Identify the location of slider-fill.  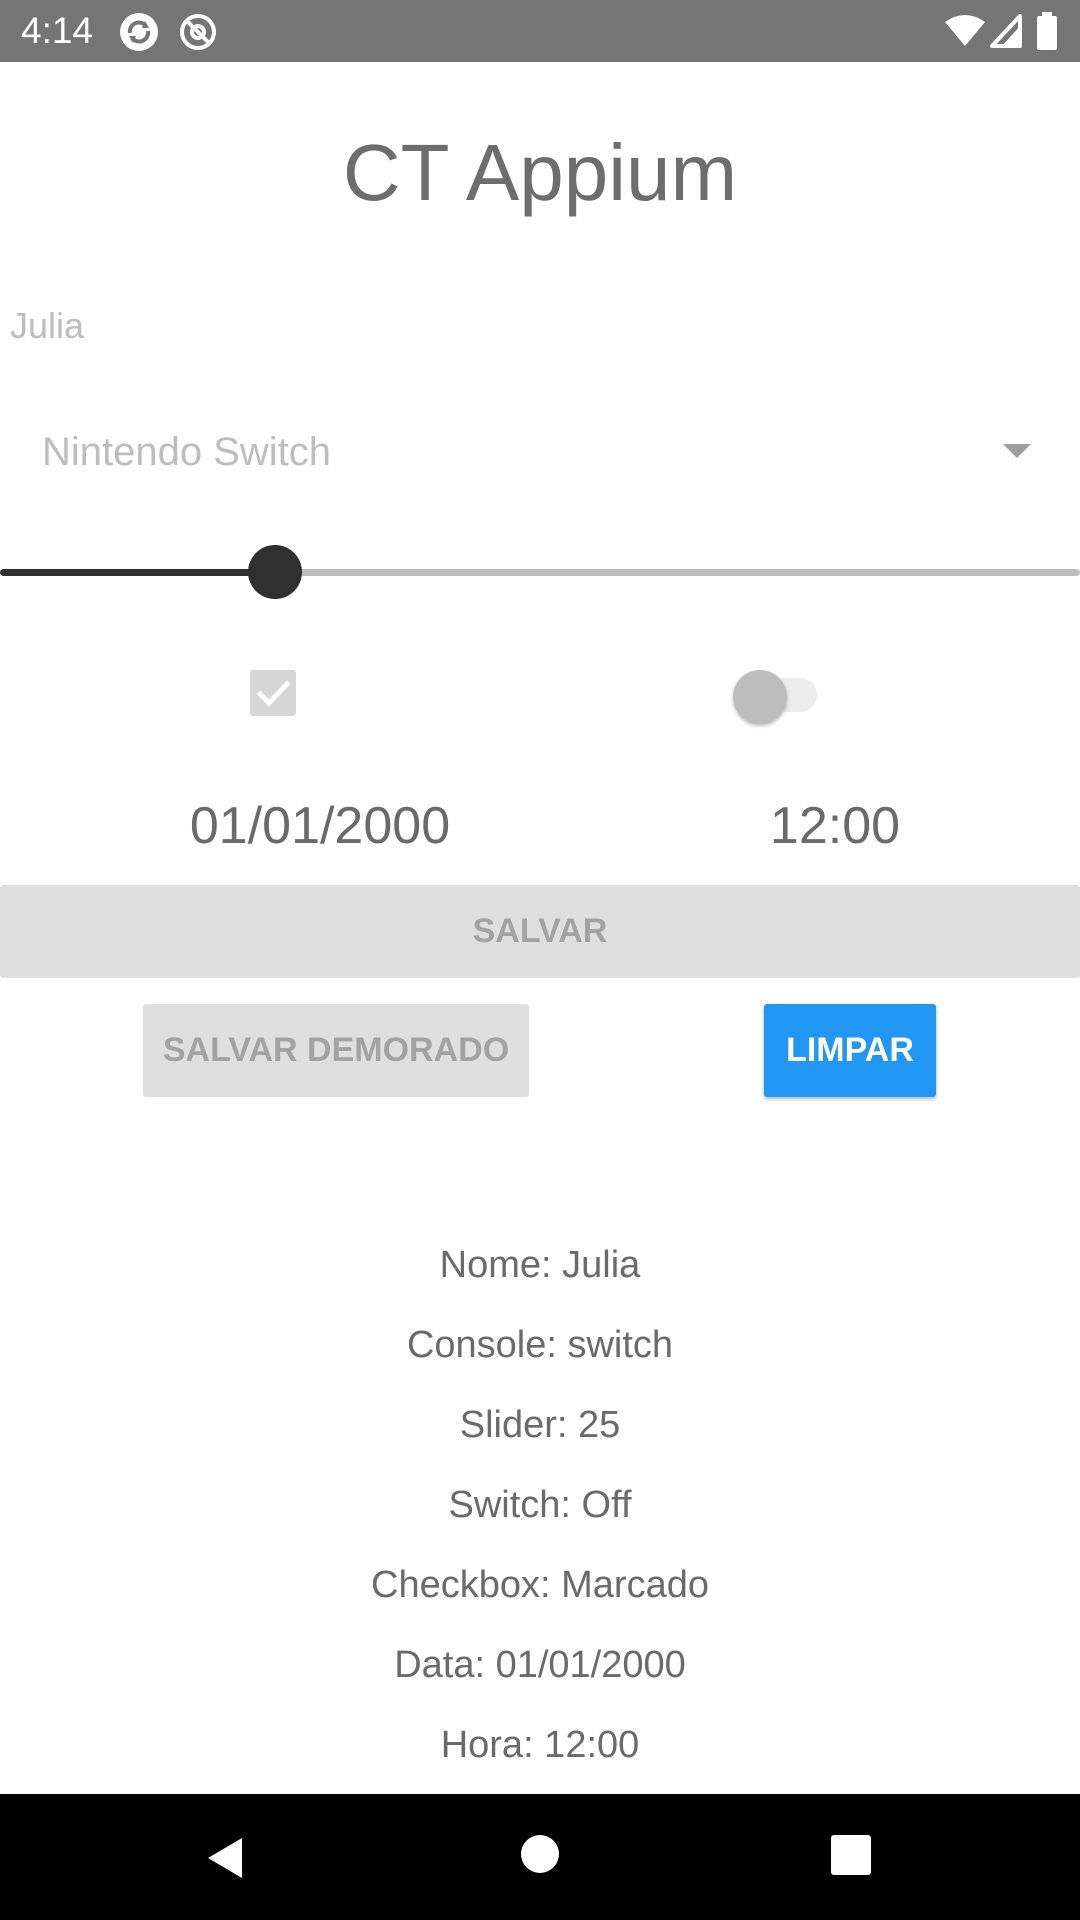
(137, 572).